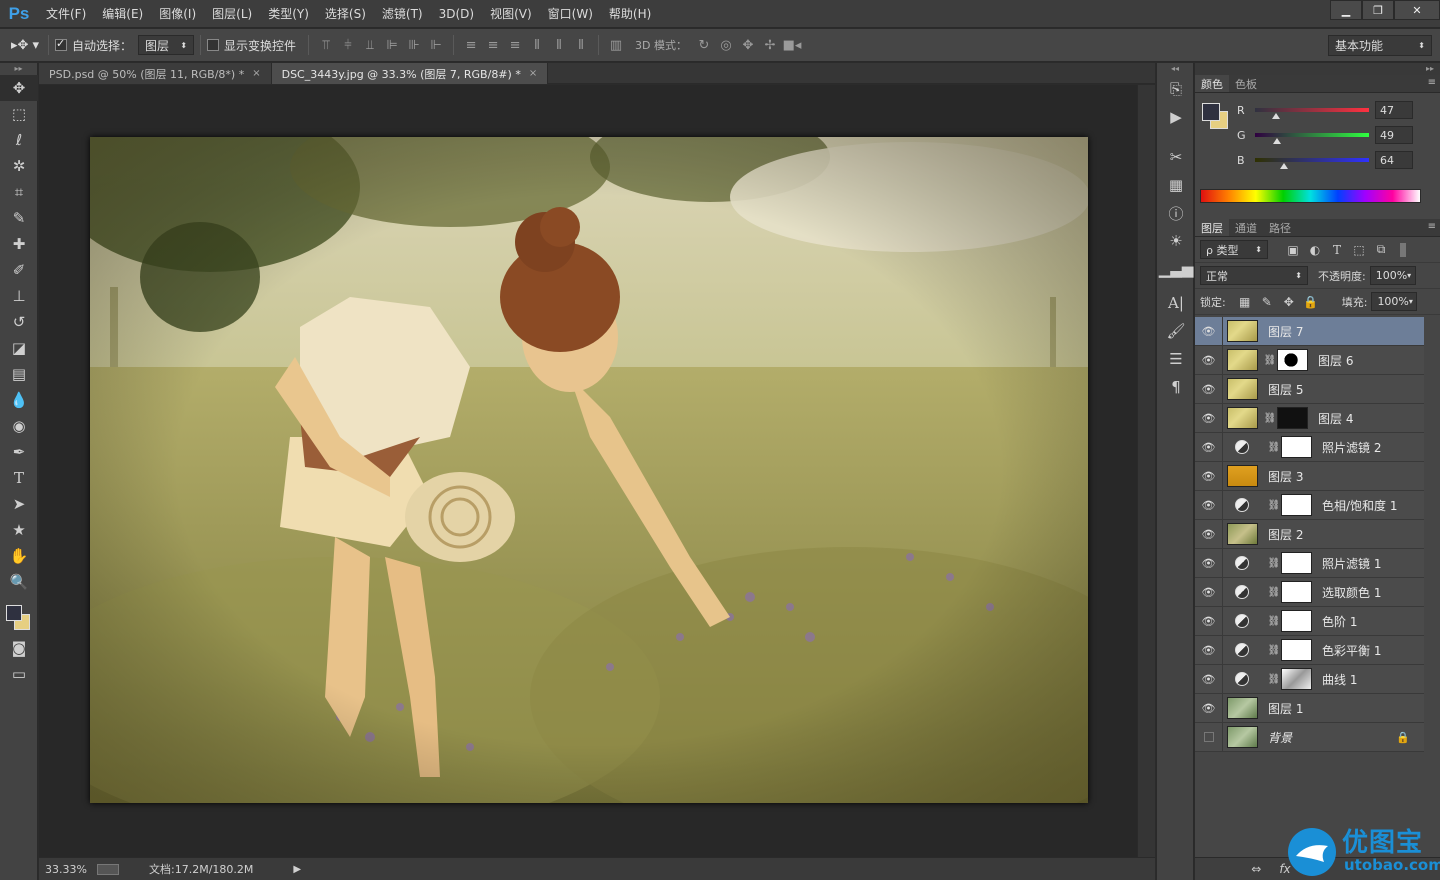 The image size is (1440, 880). I want to click on character-panel-icon: A|, so click(1176, 303).